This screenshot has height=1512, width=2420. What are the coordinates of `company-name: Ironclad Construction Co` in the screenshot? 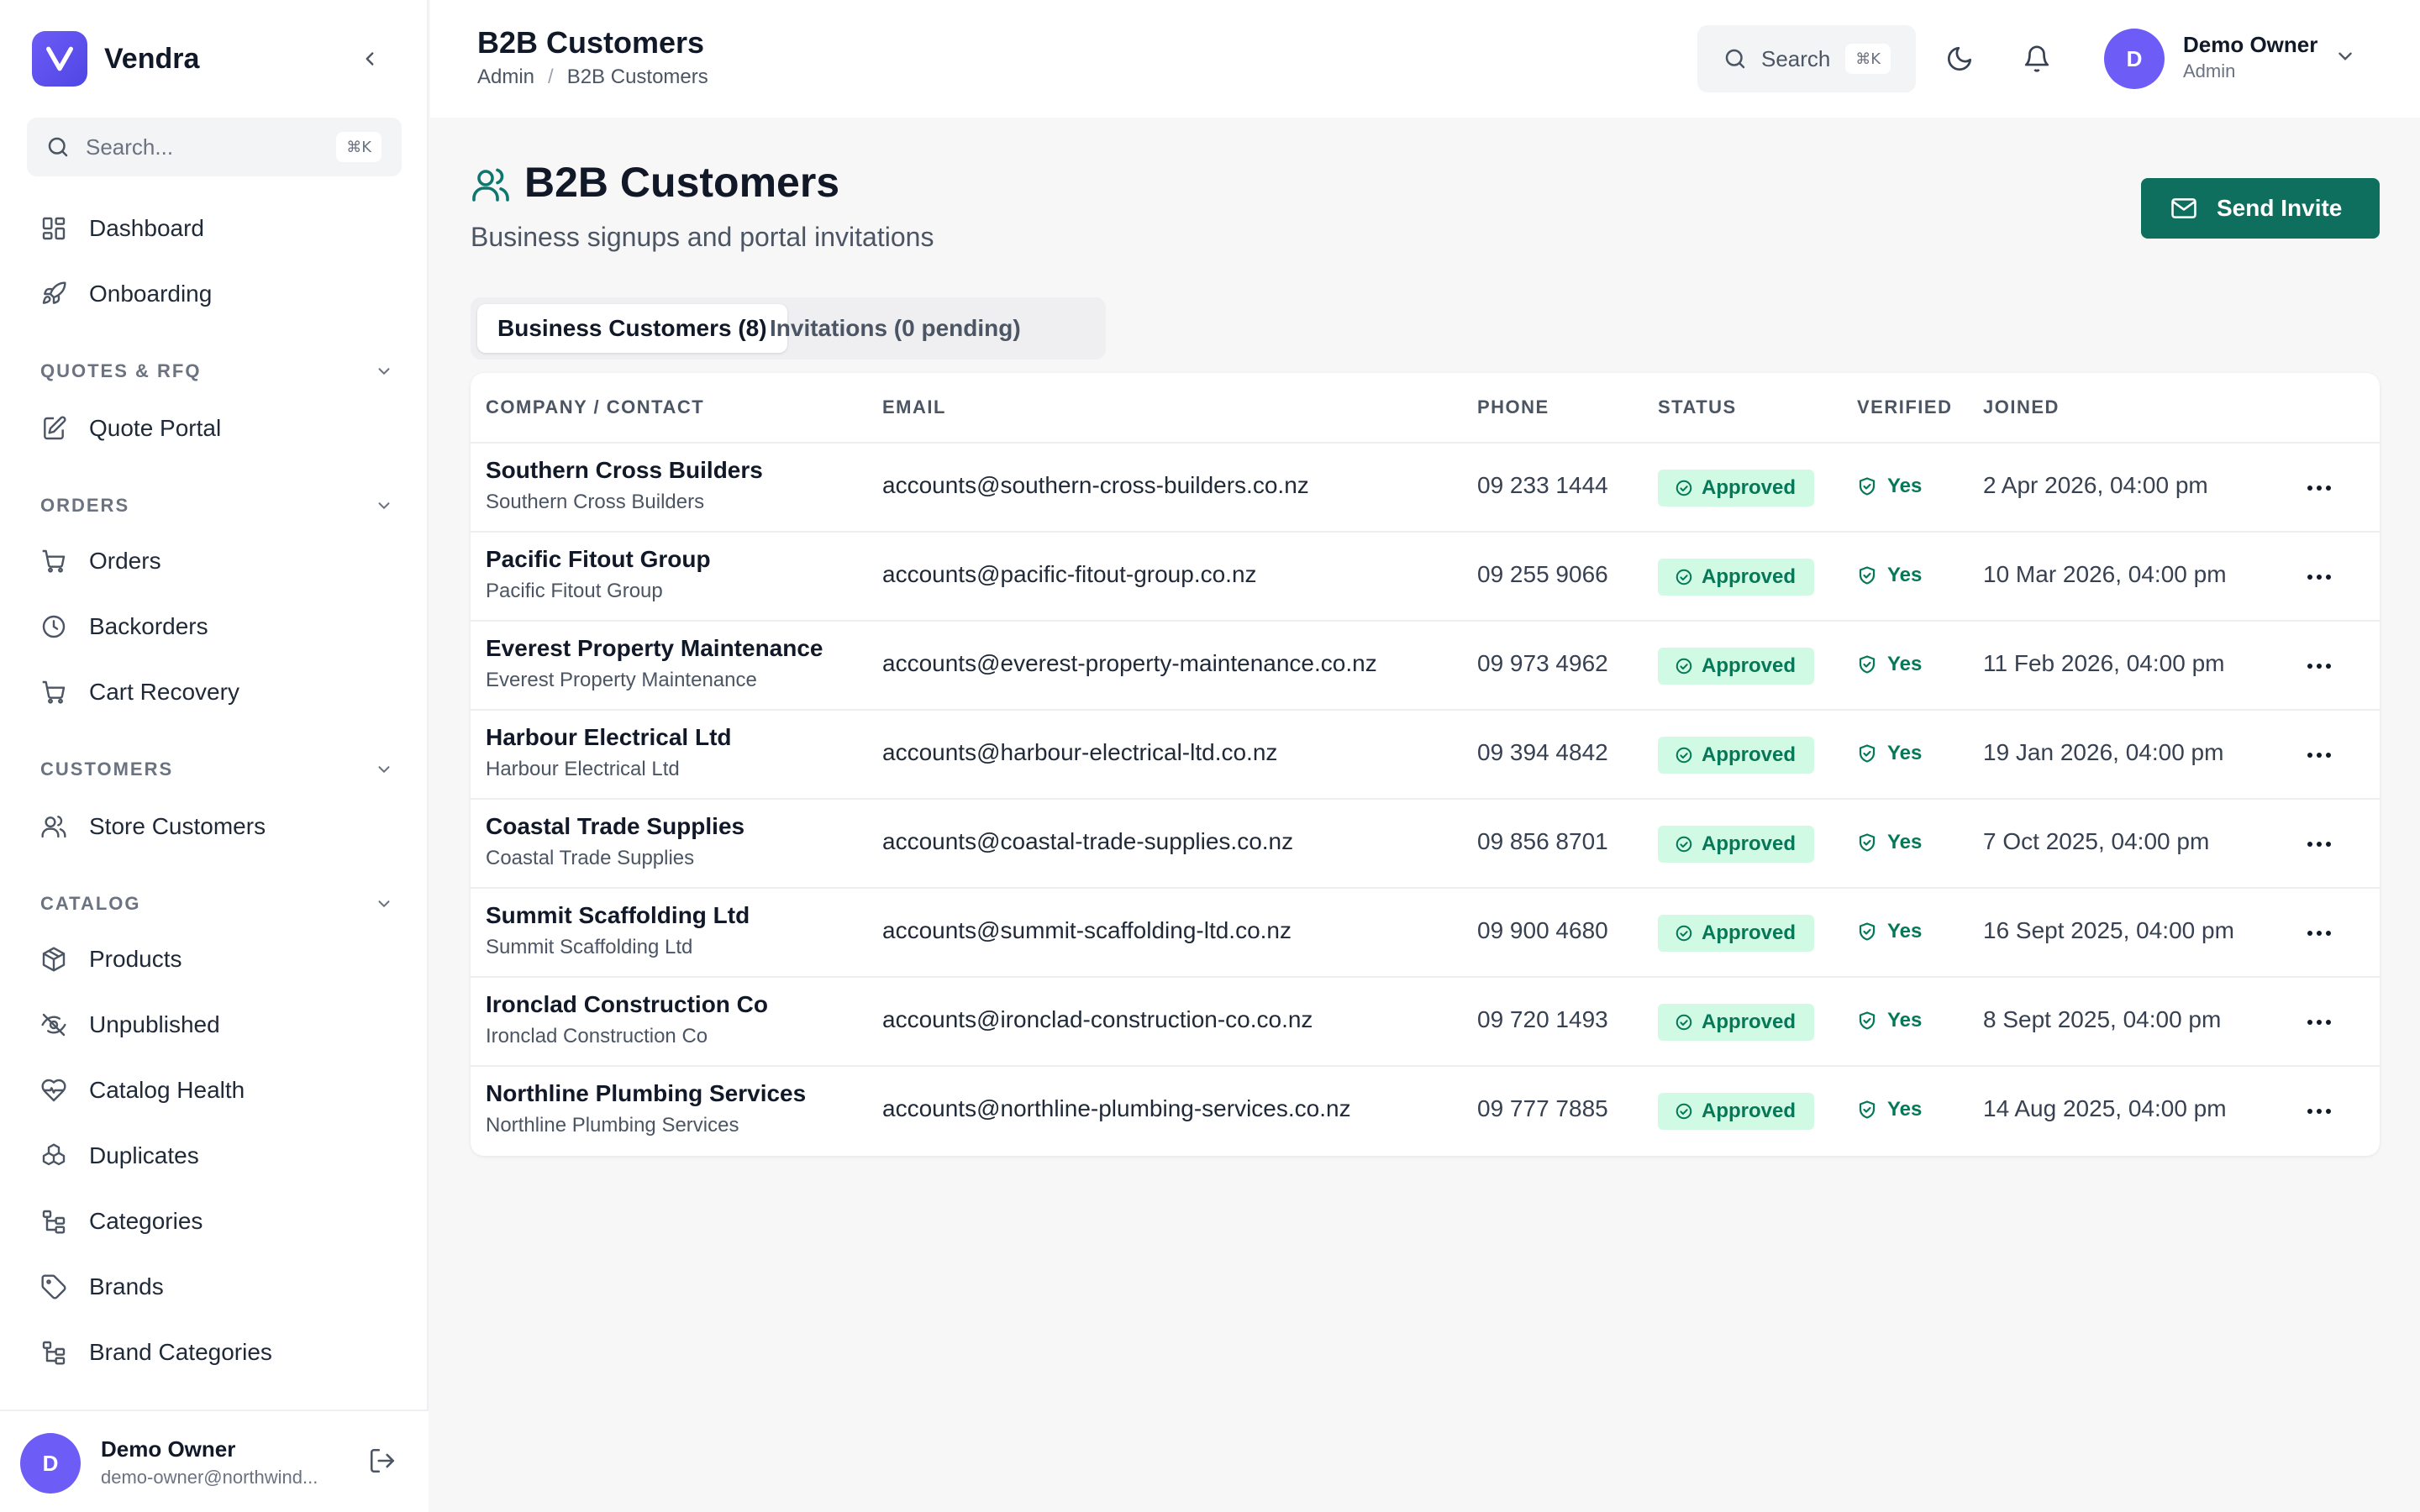 It's located at (627, 1004).